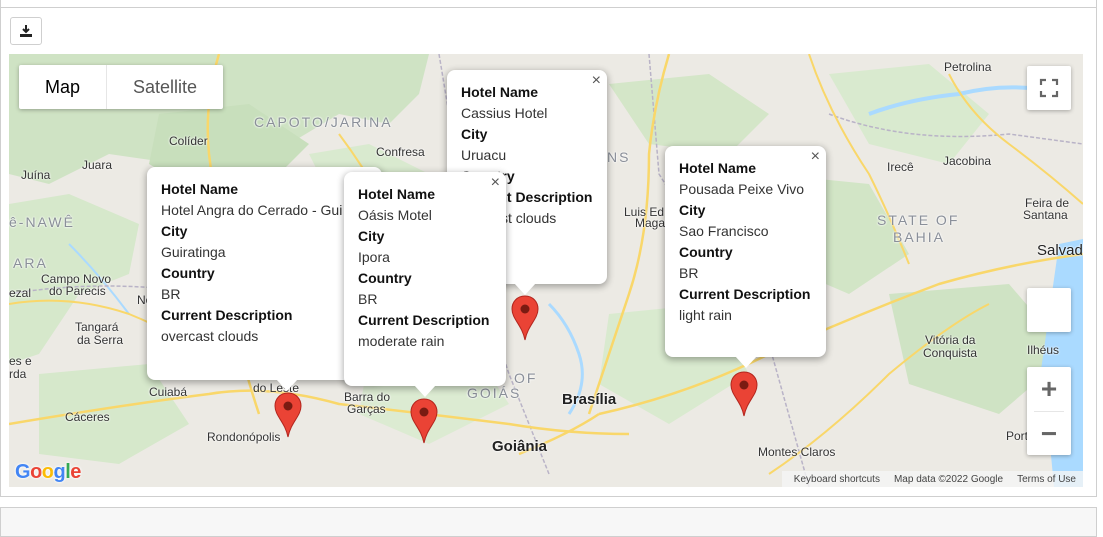 The height and width of the screenshot is (537, 1103). Describe the element at coordinates (193, 252) in the screenshot. I see `city-value: Guiratinga` at that location.